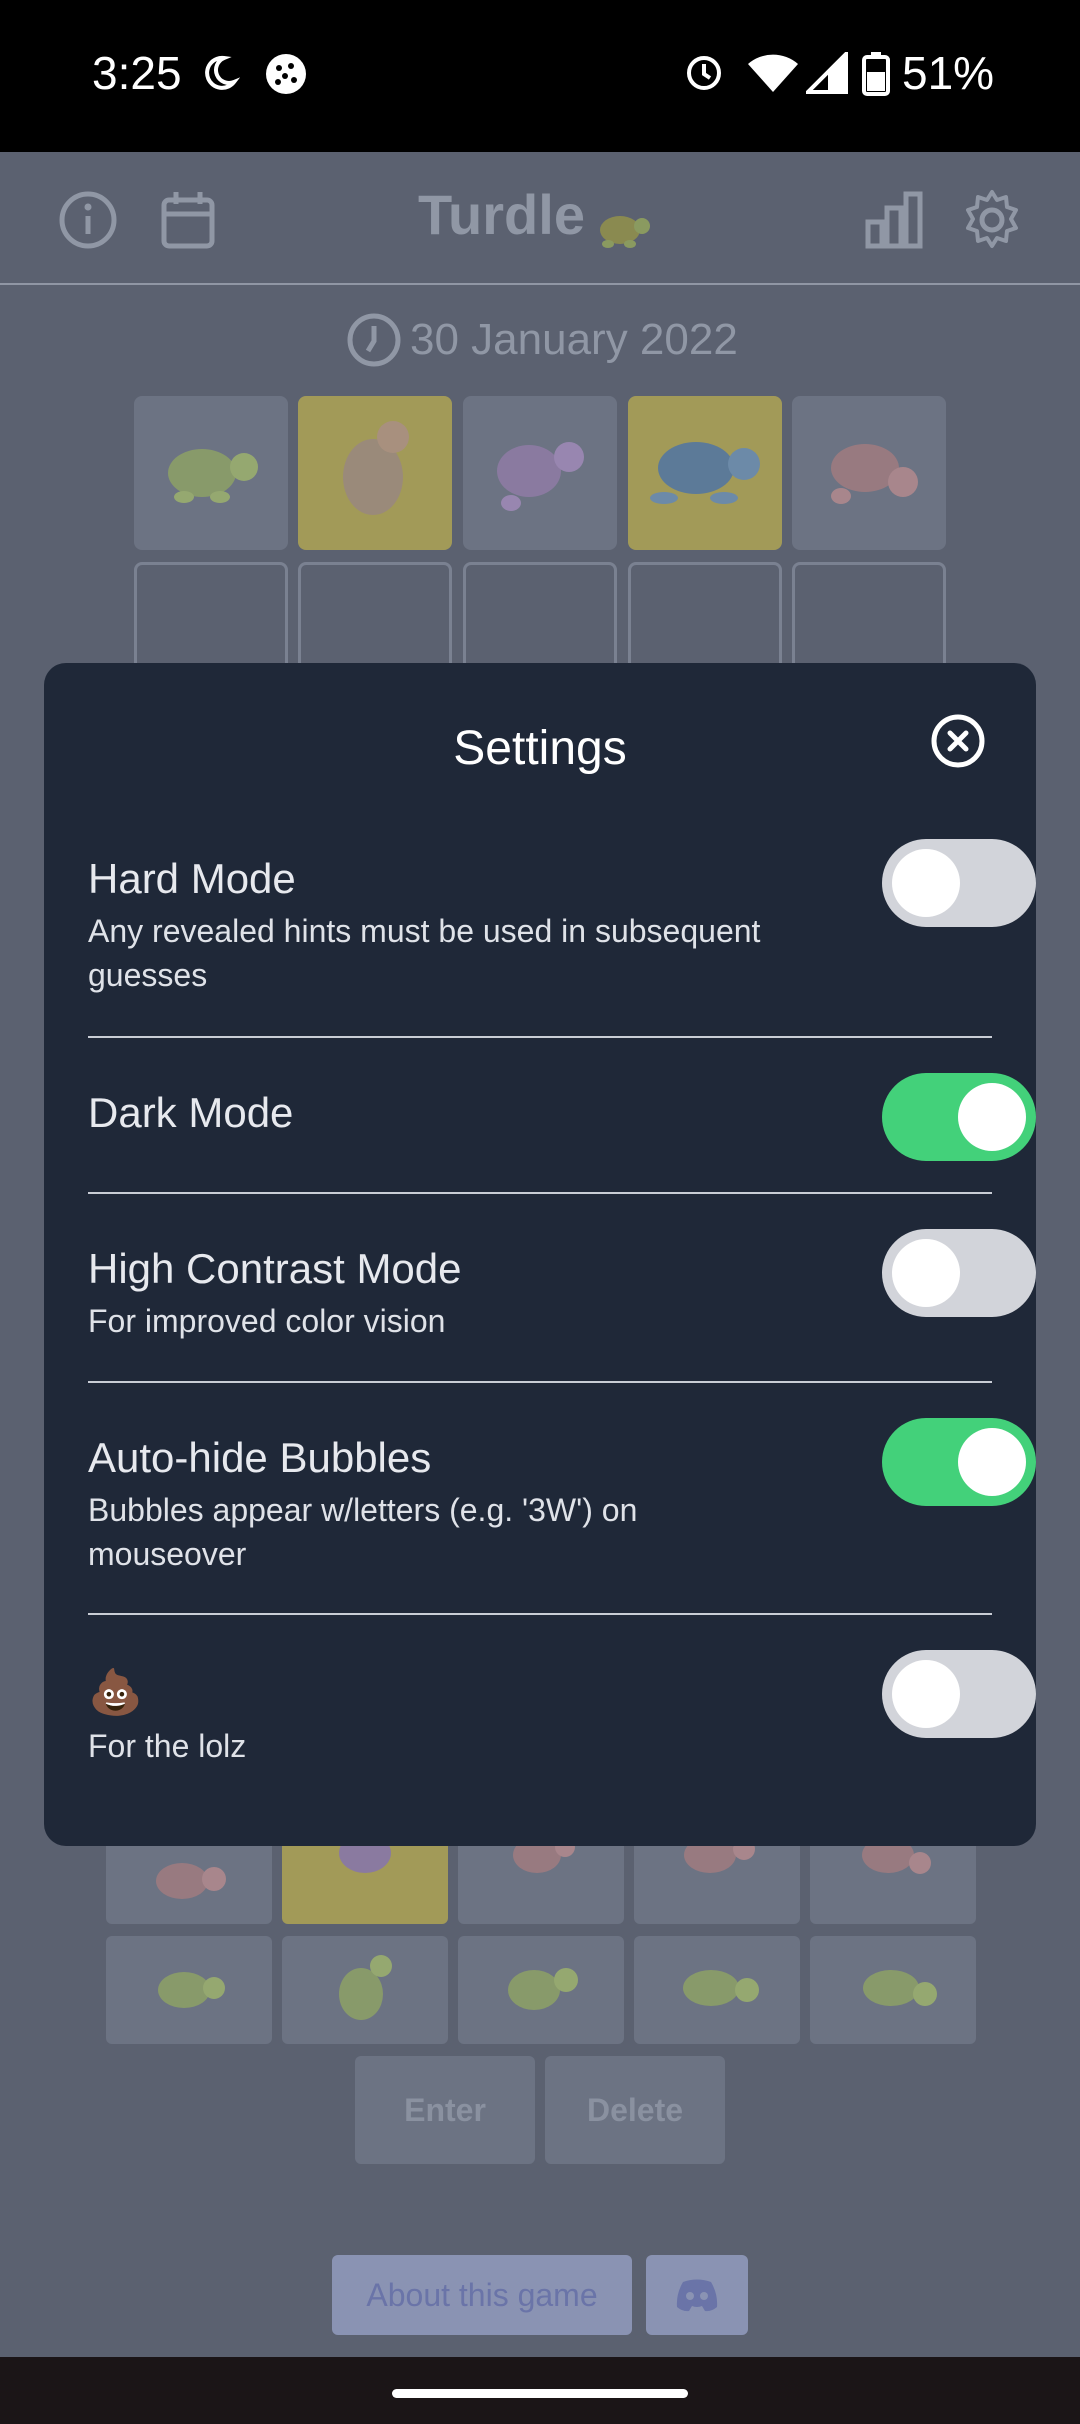 The height and width of the screenshot is (2424, 1080). I want to click on turtle-logo-icon, so click(625, 232).